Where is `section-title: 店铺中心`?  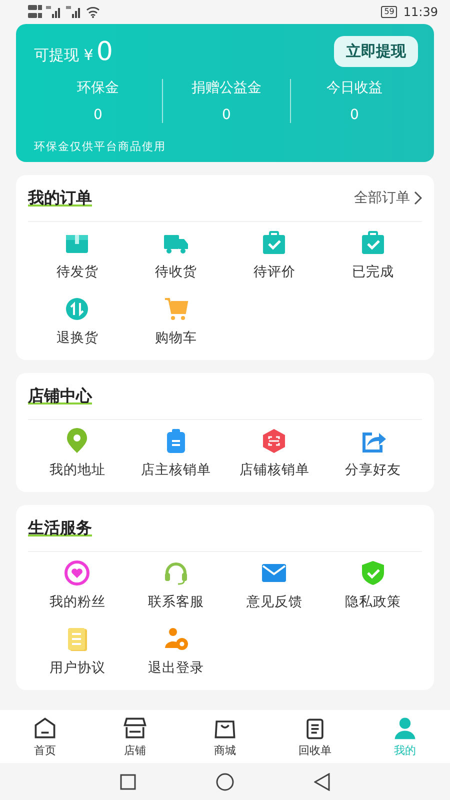
section-title: 店铺中心 is located at coordinates (60, 396).